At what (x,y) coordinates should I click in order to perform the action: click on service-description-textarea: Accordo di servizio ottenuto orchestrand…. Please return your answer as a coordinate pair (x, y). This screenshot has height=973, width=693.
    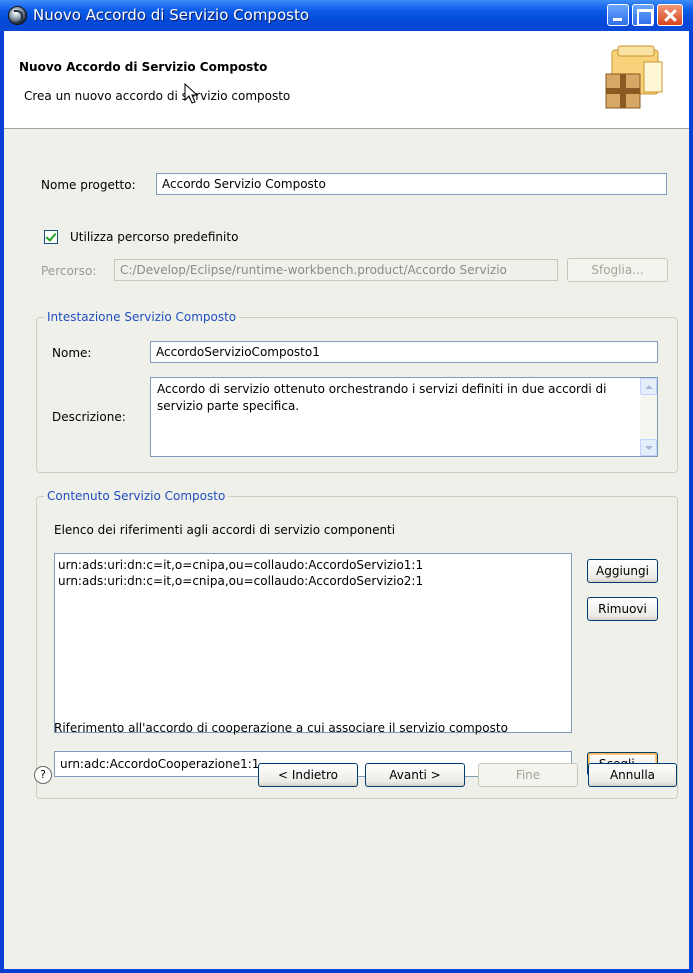
    Looking at the image, I should click on (404, 417).